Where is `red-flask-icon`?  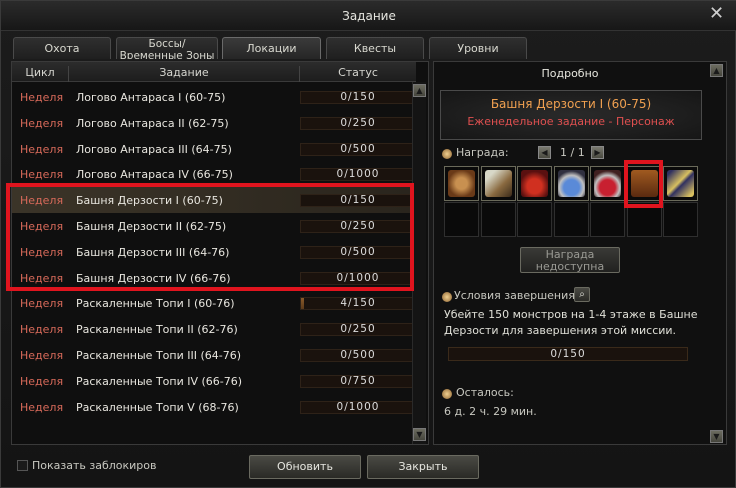 red-flask-icon is located at coordinates (607, 183).